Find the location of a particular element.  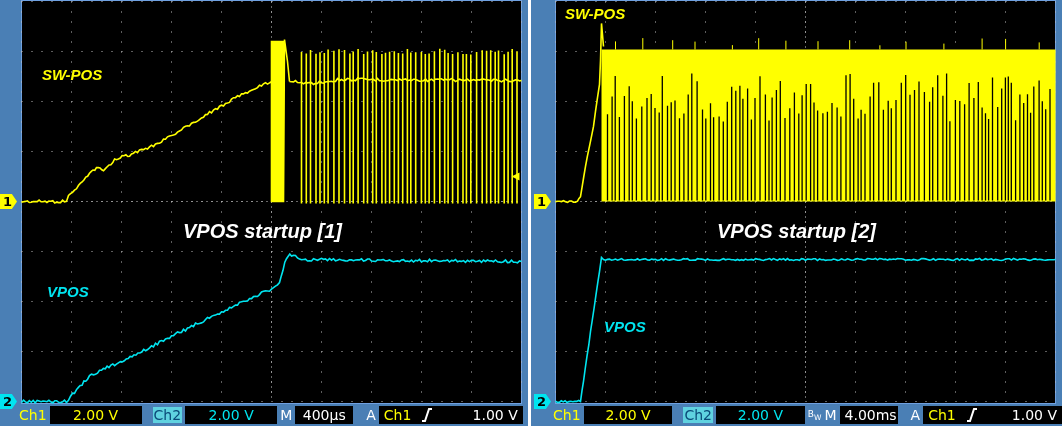

timebase-readout: 400µs is located at coordinates (324, 415).